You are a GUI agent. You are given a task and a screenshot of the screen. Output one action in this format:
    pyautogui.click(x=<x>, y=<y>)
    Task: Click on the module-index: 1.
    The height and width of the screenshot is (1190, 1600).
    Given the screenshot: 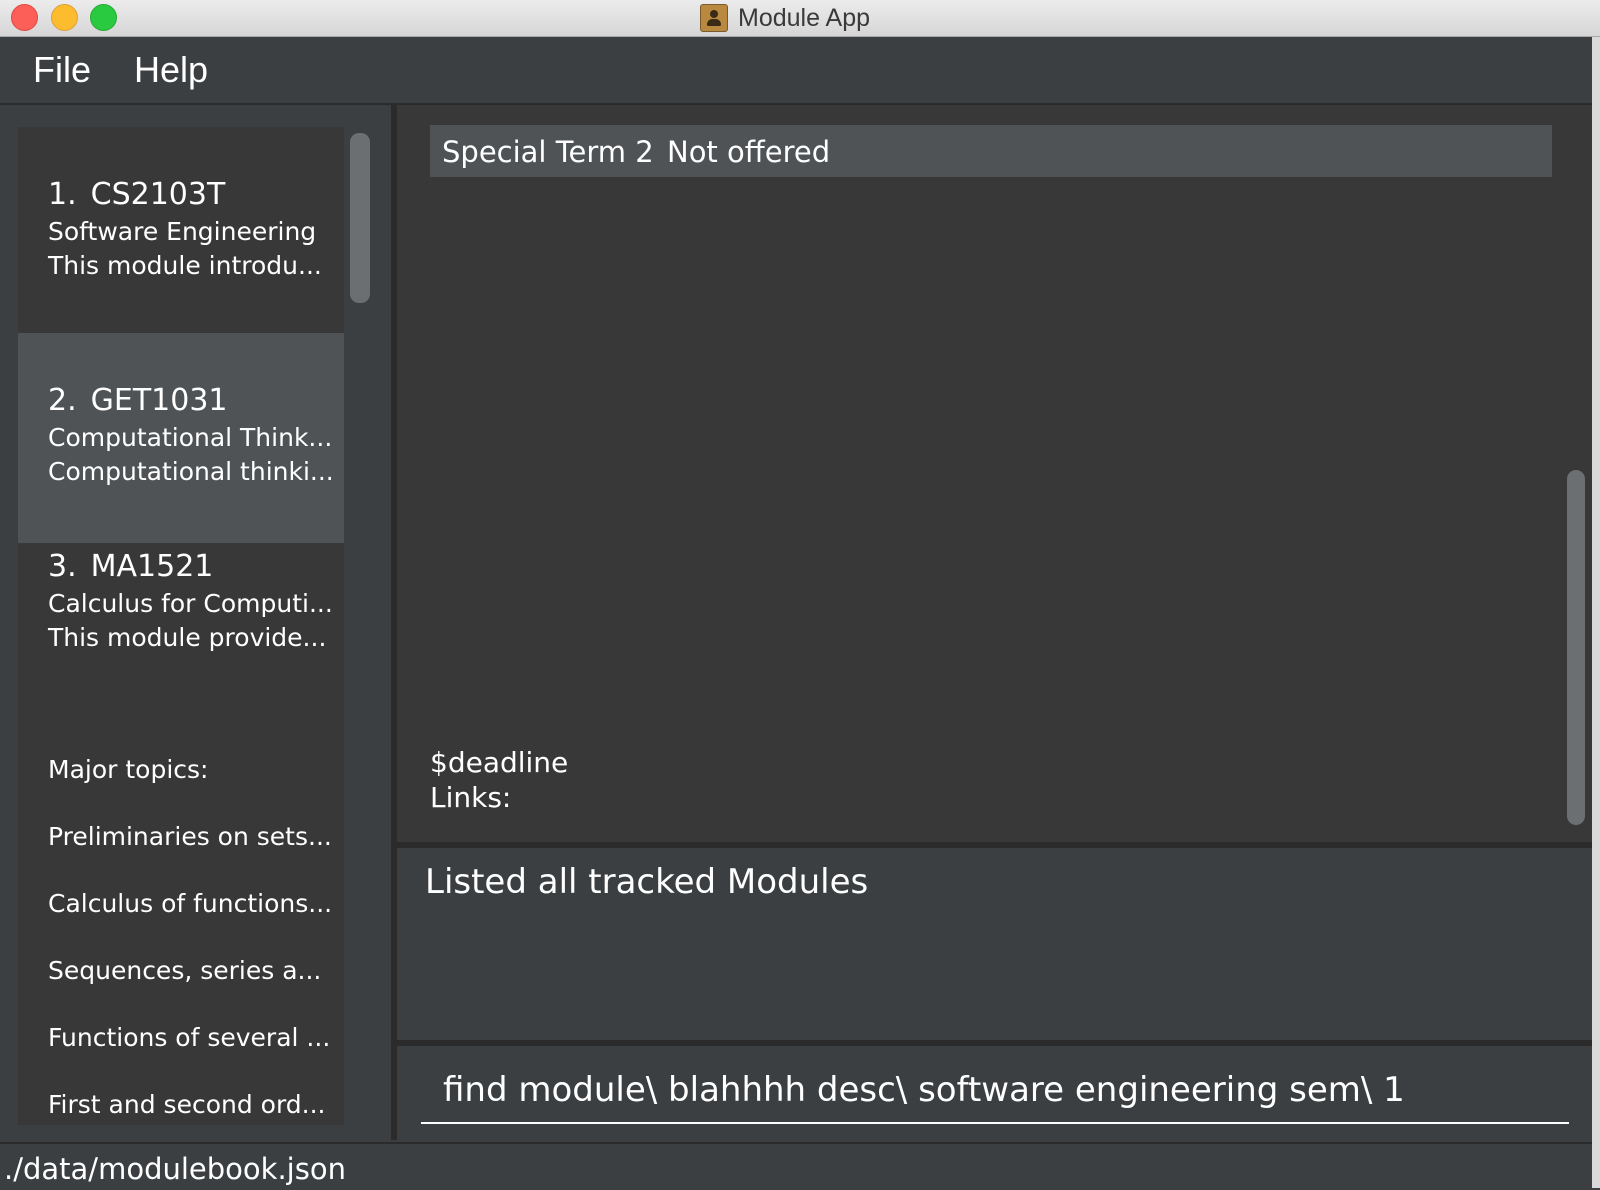 What is the action you would take?
    pyautogui.click(x=62, y=194)
    